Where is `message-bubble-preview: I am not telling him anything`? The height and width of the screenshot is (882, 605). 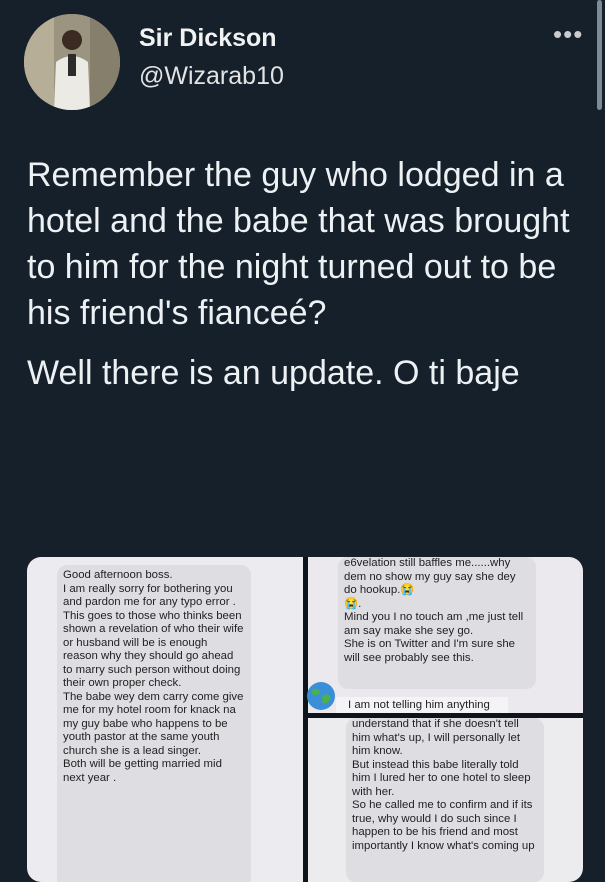 message-bubble-preview: I am not telling him anything is located at coordinates (422, 705).